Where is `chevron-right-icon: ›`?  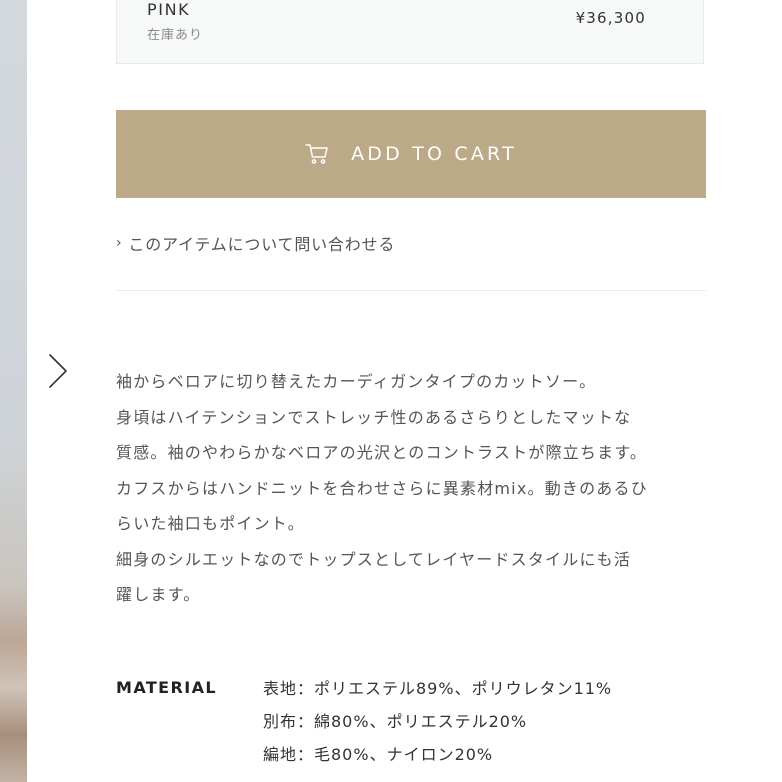 chevron-right-icon: › is located at coordinates (119, 243).